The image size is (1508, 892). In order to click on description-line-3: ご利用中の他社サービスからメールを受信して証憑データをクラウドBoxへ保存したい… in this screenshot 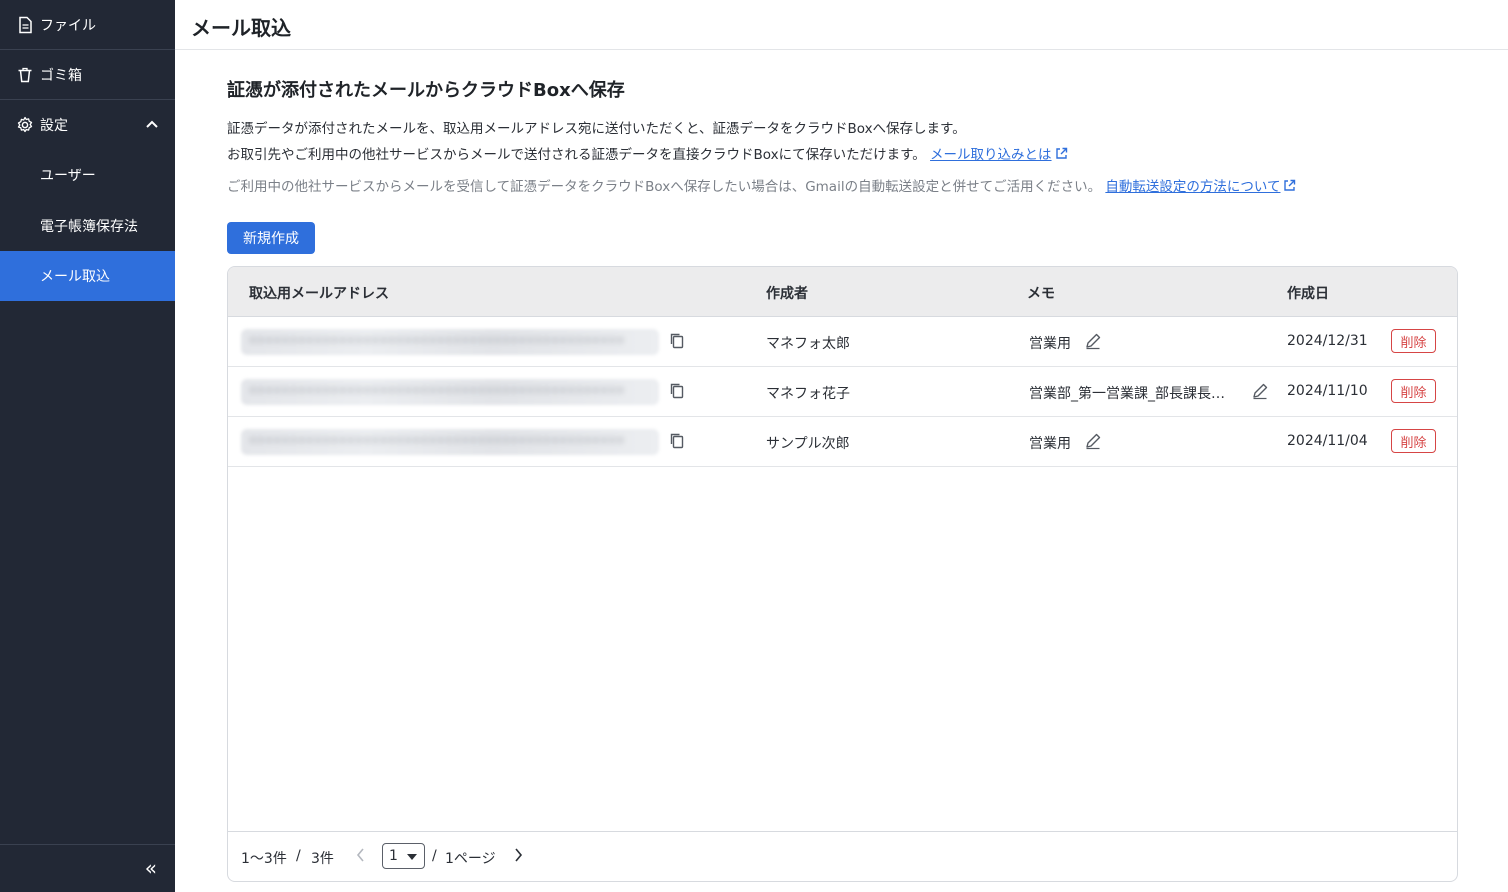, I will do `click(761, 185)`.